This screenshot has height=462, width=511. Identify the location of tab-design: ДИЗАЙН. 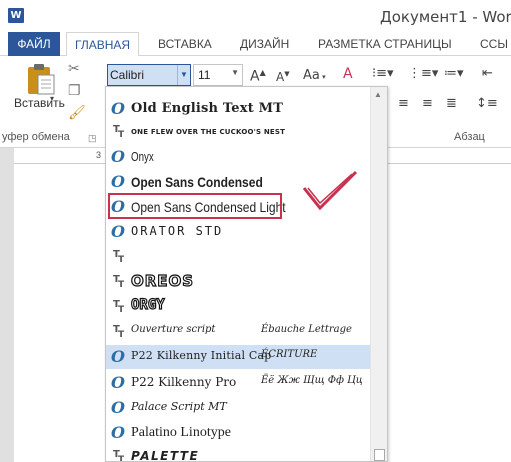
(264, 44).